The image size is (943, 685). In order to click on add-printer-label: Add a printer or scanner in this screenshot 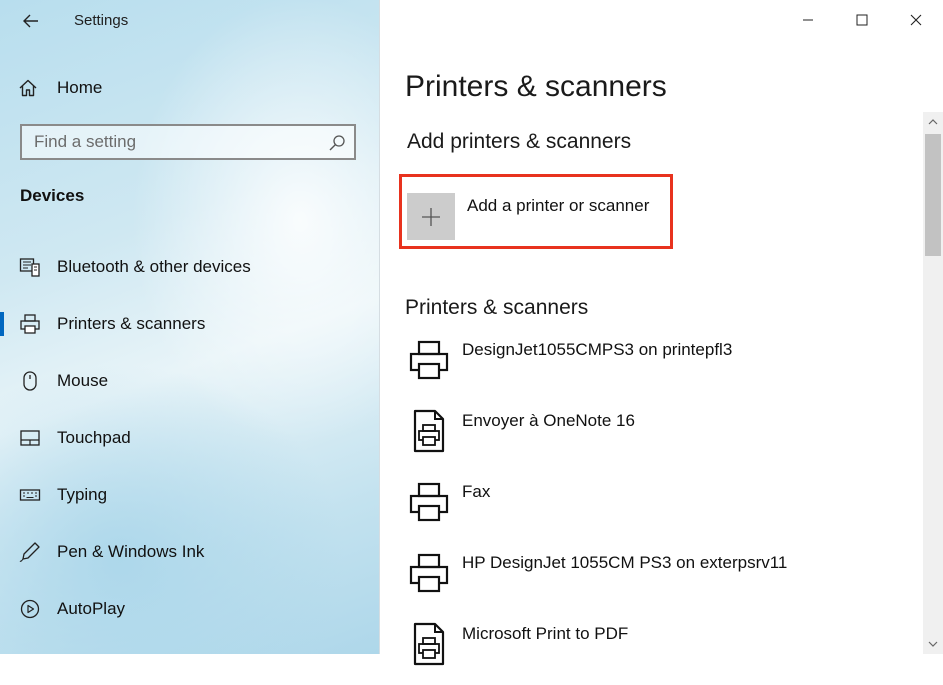, I will do `click(558, 206)`.